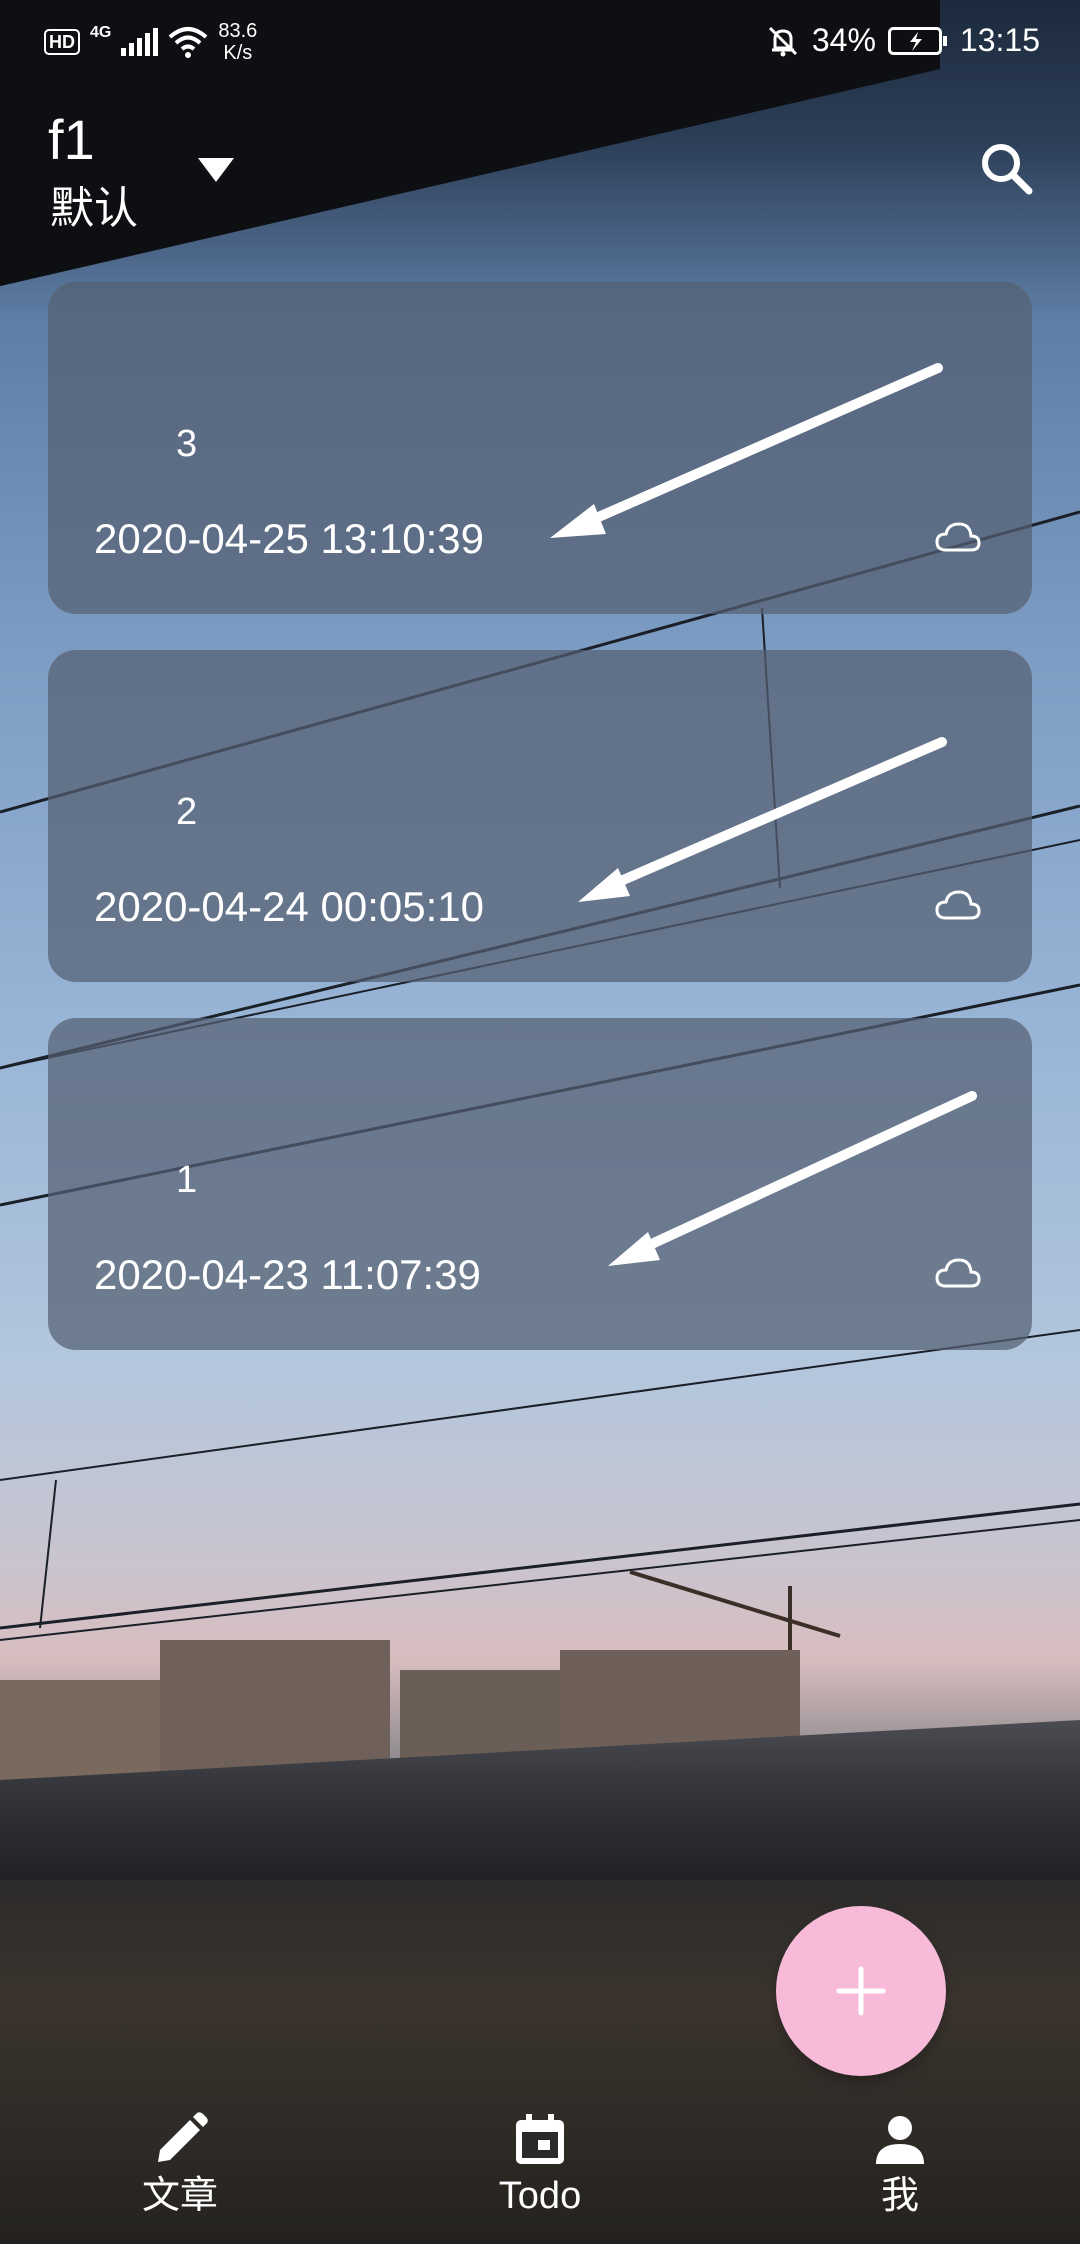 This screenshot has width=1080, height=2244. Describe the element at coordinates (1006, 168) in the screenshot. I see `search-icon` at that location.